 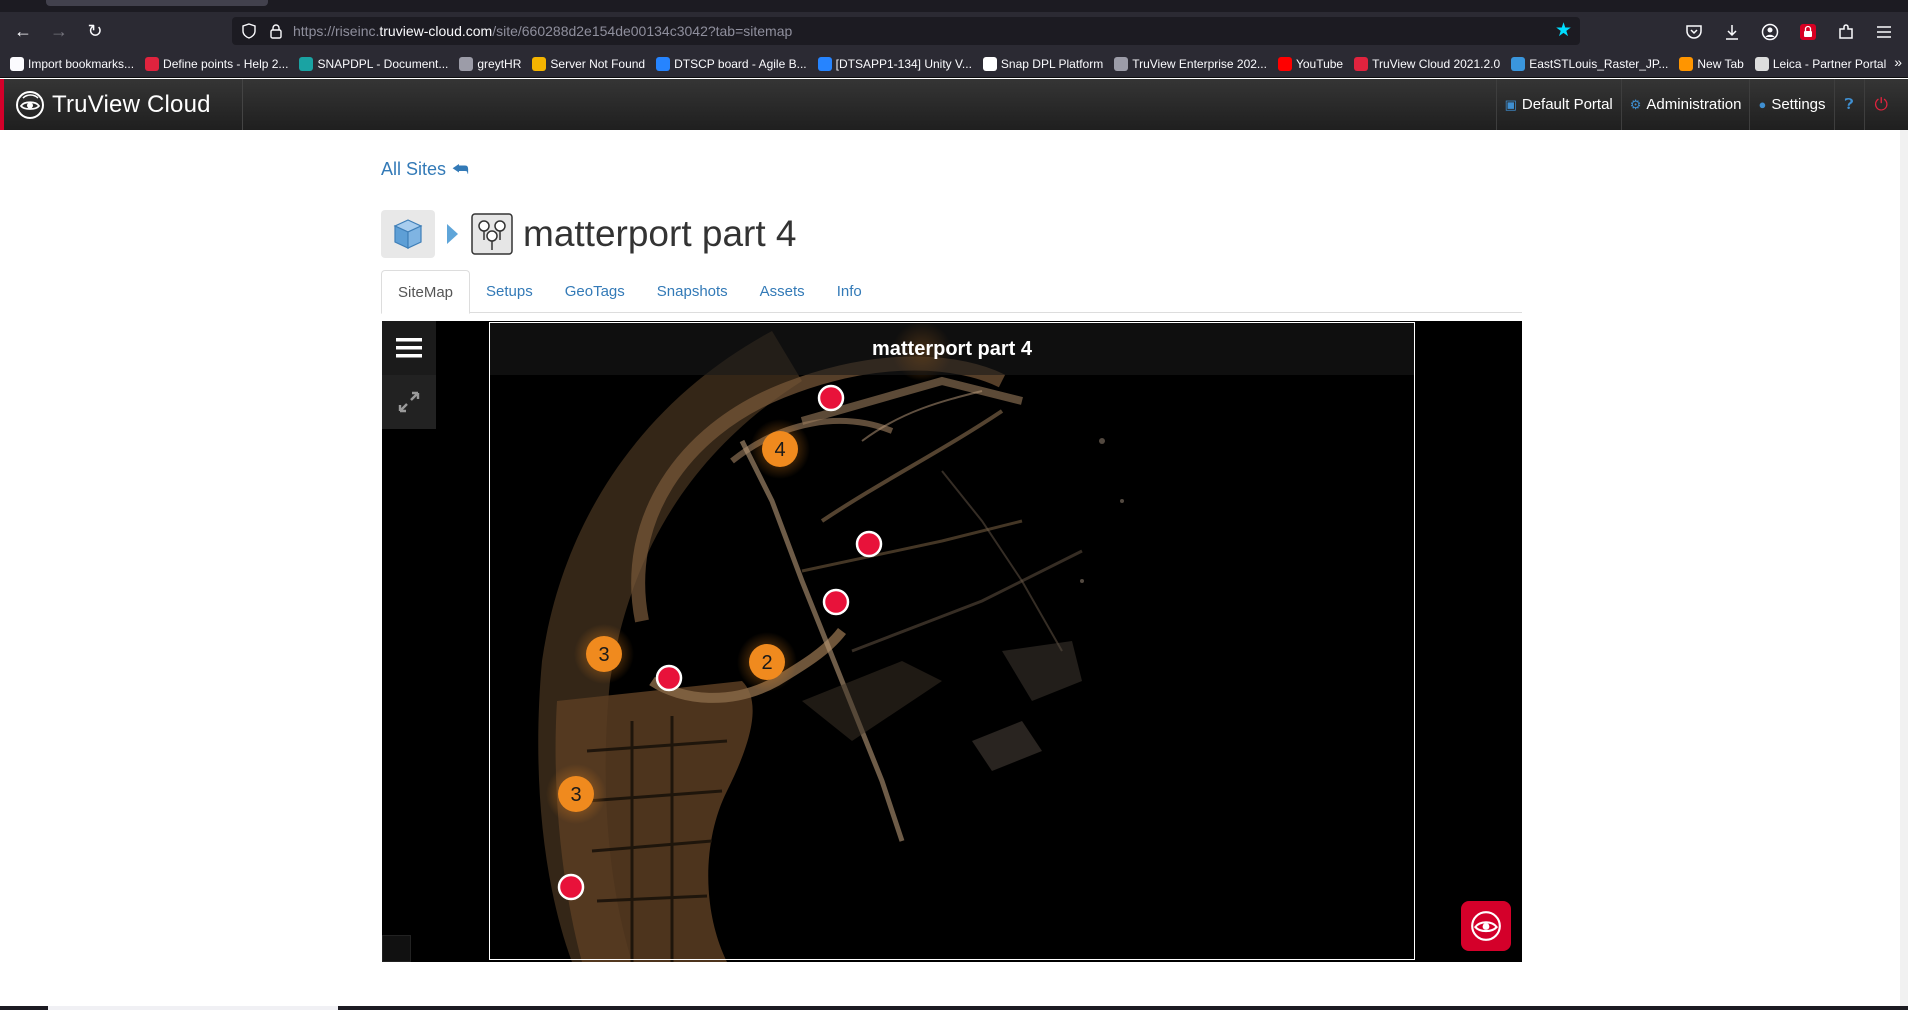 I want to click on bookmark-label: New Tab, so click(x=1720, y=63).